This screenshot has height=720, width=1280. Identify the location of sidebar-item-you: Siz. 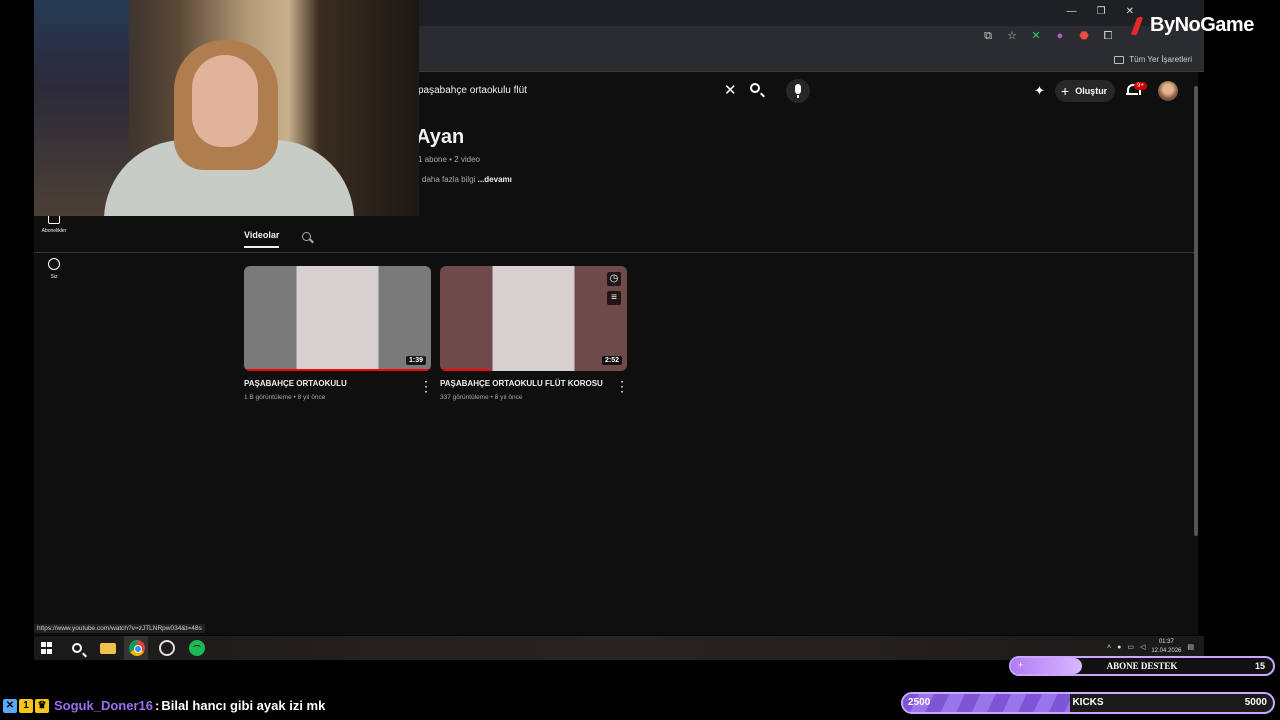
(54, 269).